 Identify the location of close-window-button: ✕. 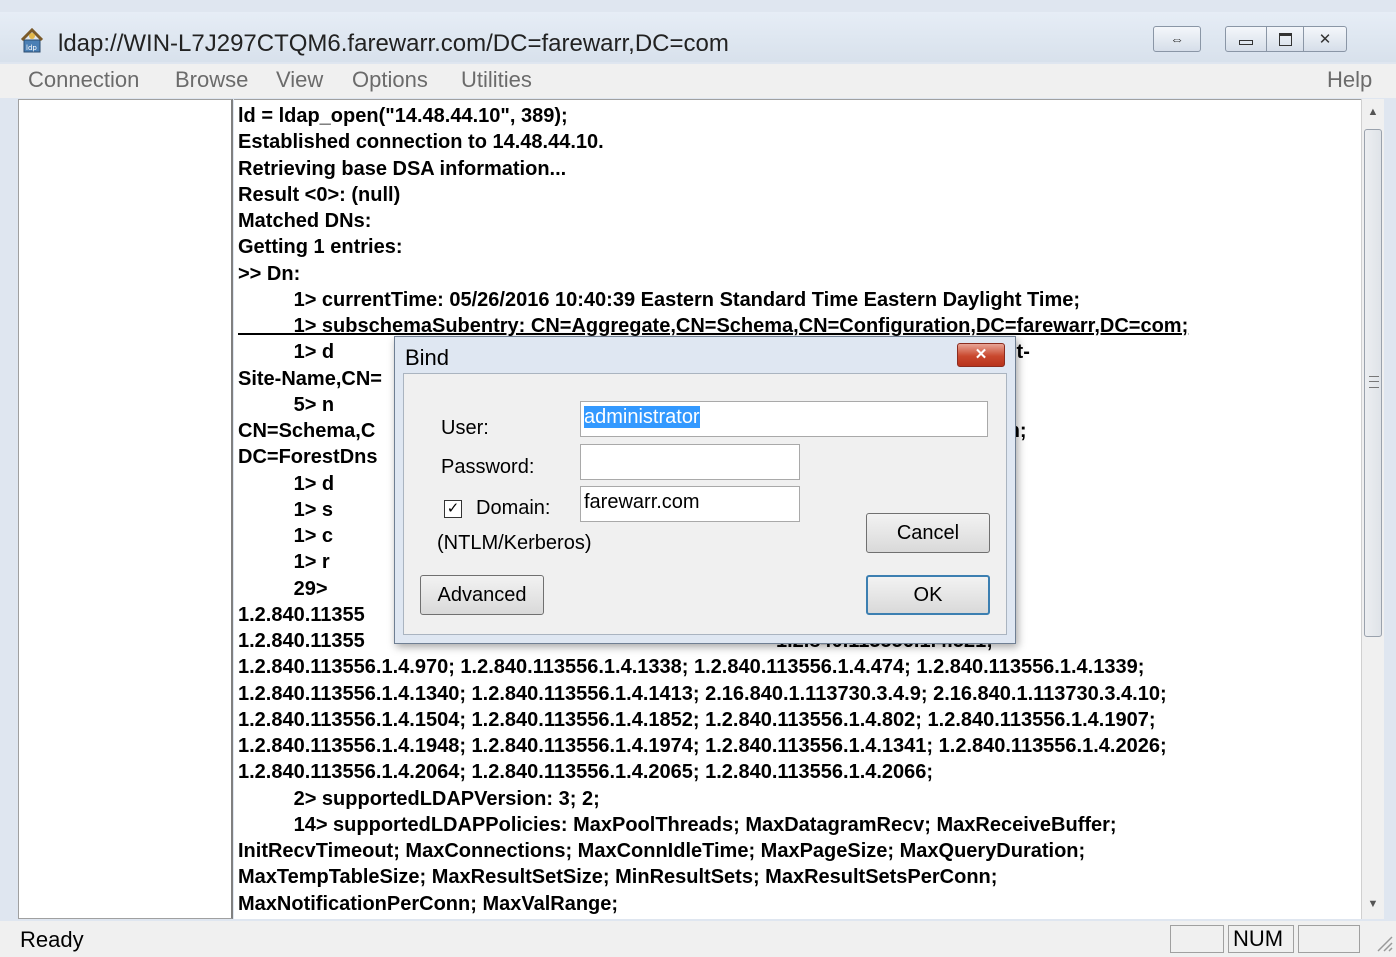
(1325, 39).